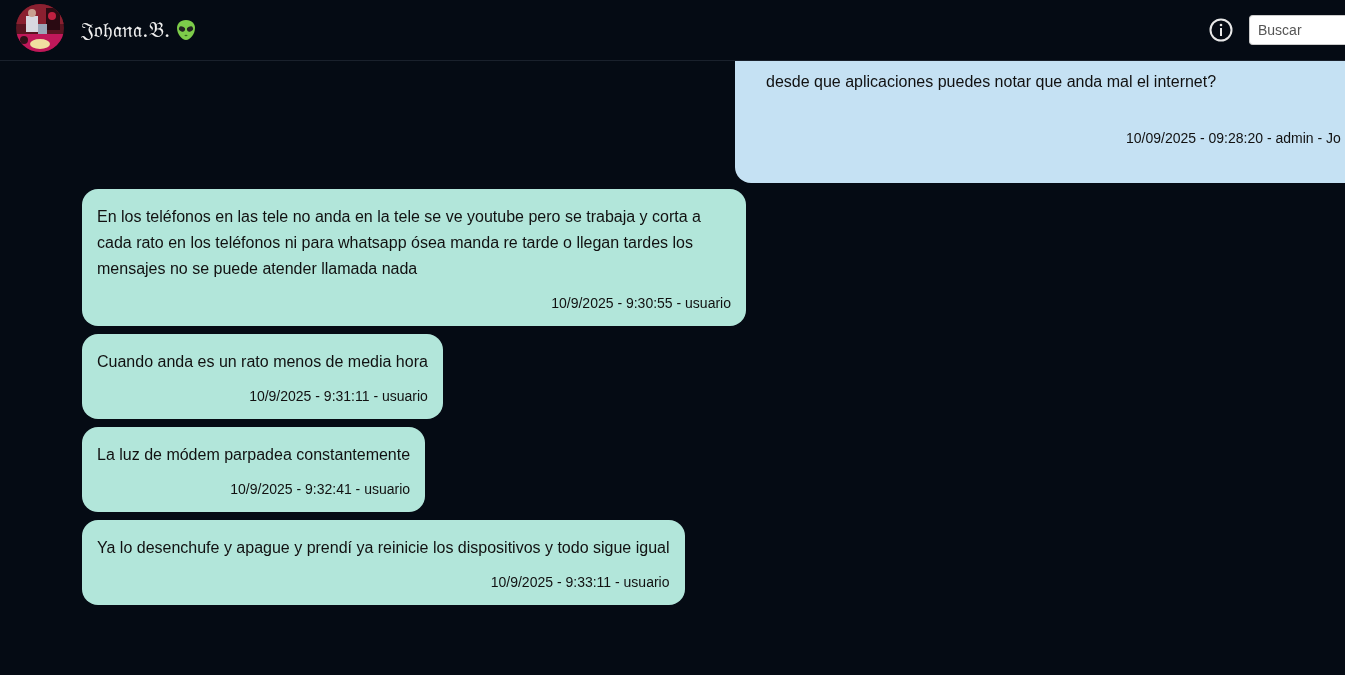  I want to click on message-timestamp: 10/9/2025 - 9:31:11 - usuario, so click(338, 396).